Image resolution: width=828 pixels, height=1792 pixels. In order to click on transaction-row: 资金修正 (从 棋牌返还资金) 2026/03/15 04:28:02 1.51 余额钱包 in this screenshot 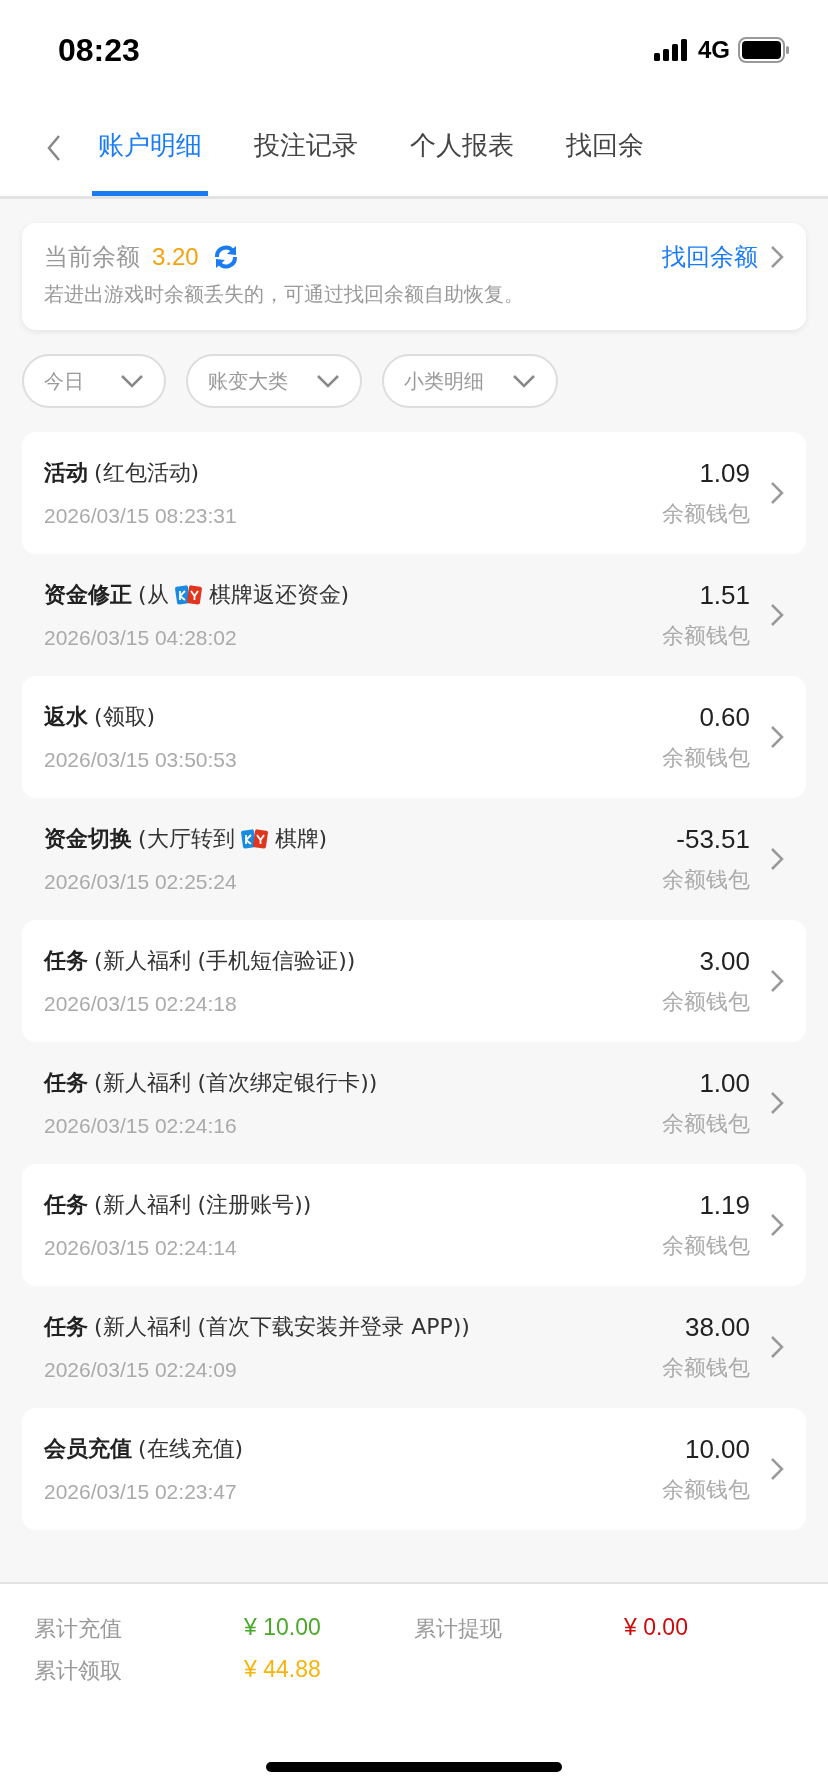, I will do `click(414, 615)`.